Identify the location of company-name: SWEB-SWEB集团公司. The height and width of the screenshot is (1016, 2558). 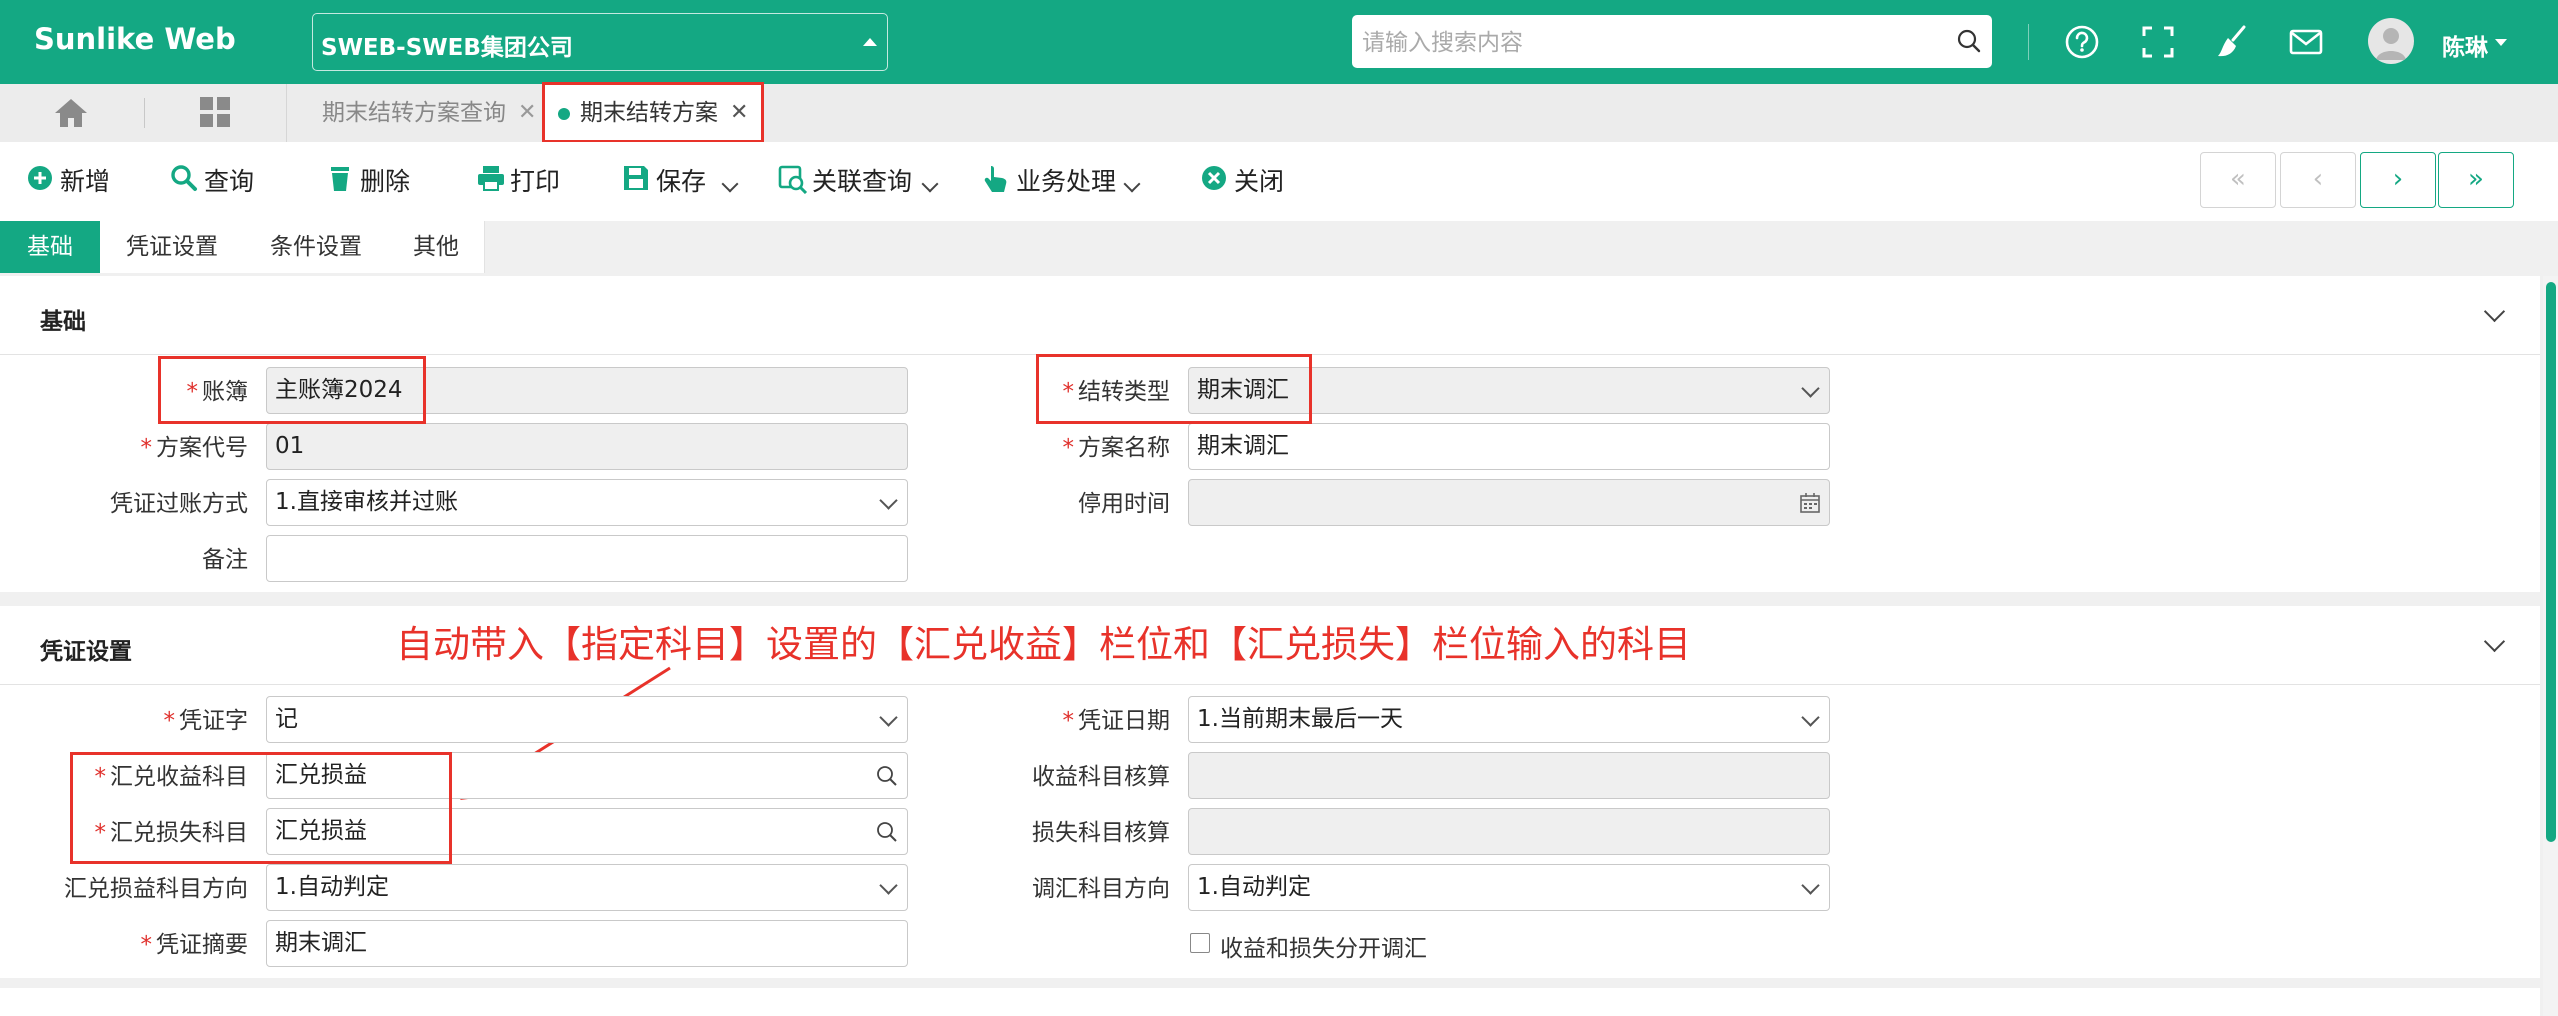
(447, 48).